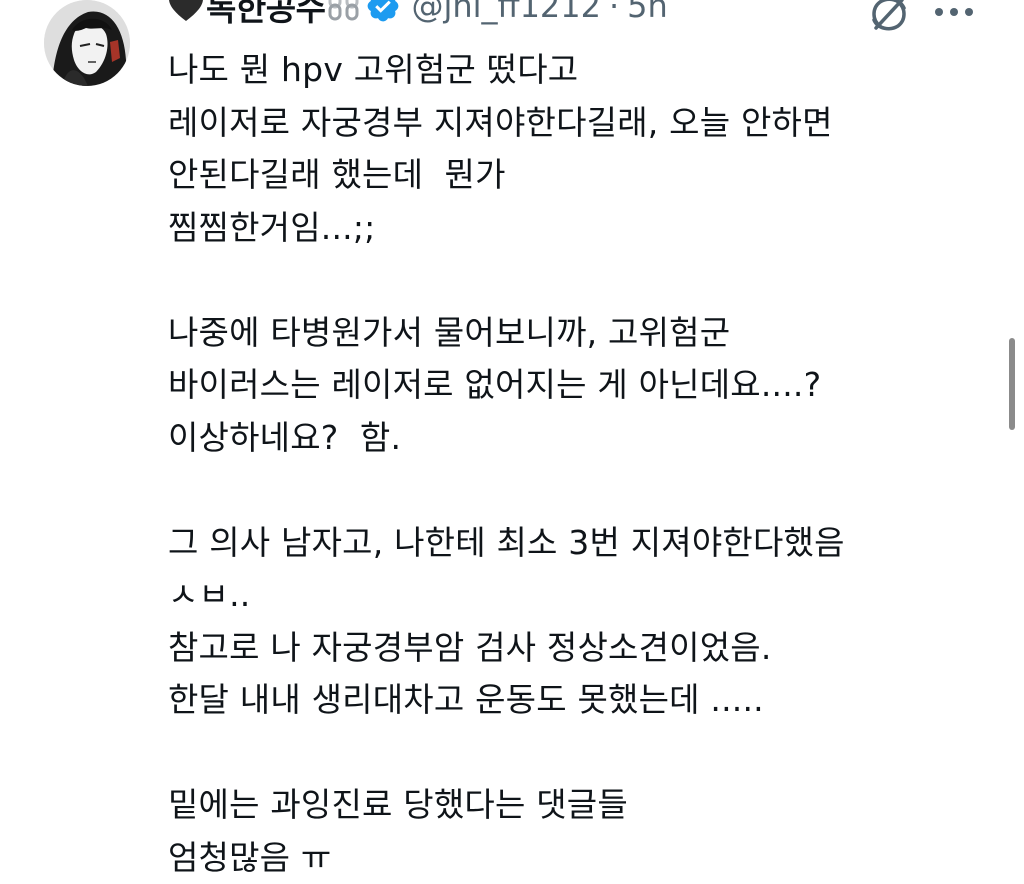 Image resolution: width=1024 pixels, height=884 pixels. I want to click on tweet-line: 레이저로 자궁경부 지져야한다길래, 오늘 안하면, so click(578, 123).